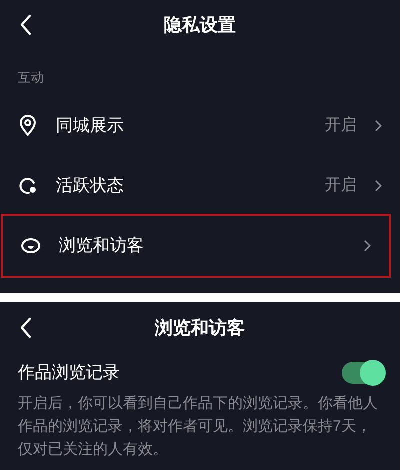  I want to click on section-label: 互动, so click(31, 77).